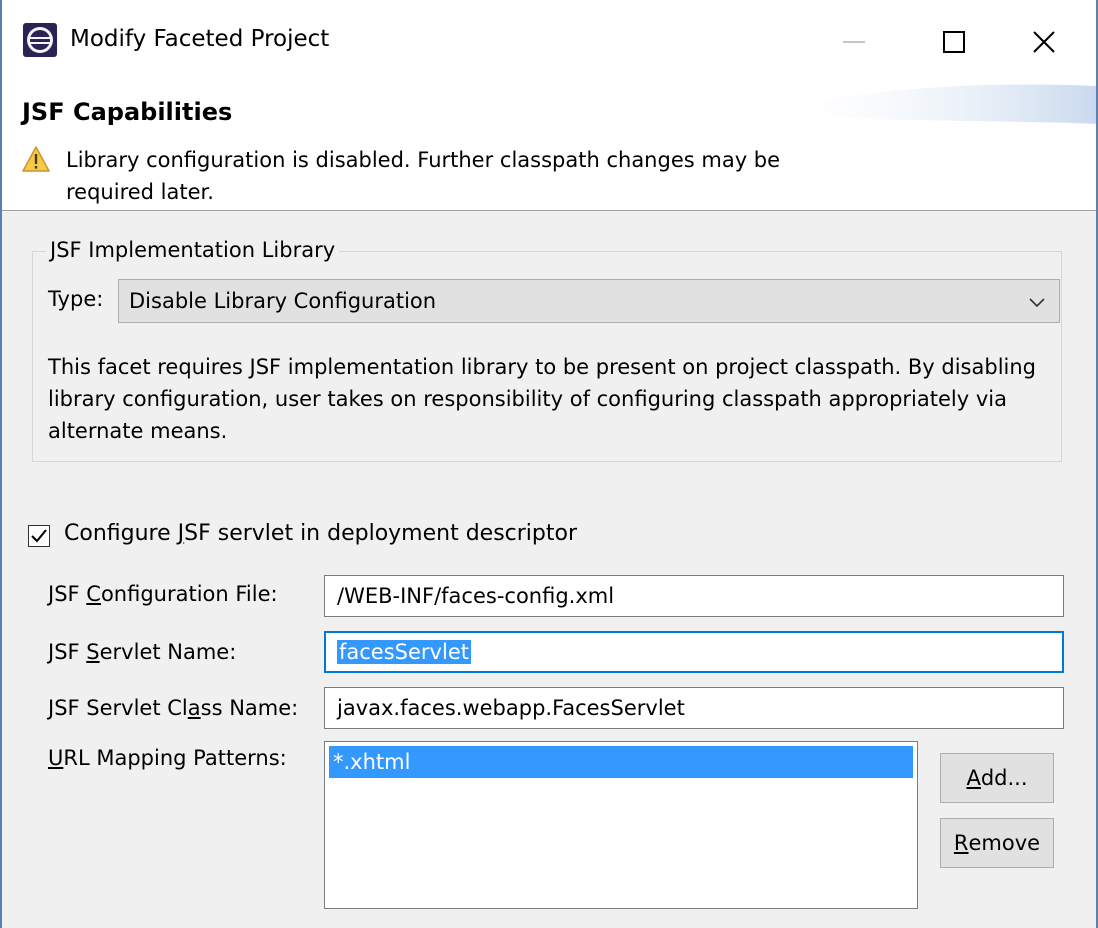  What do you see at coordinates (549, 42) in the screenshot?
I see `title-bar: Modify Faceted Project` at bounding box center [549, 42].